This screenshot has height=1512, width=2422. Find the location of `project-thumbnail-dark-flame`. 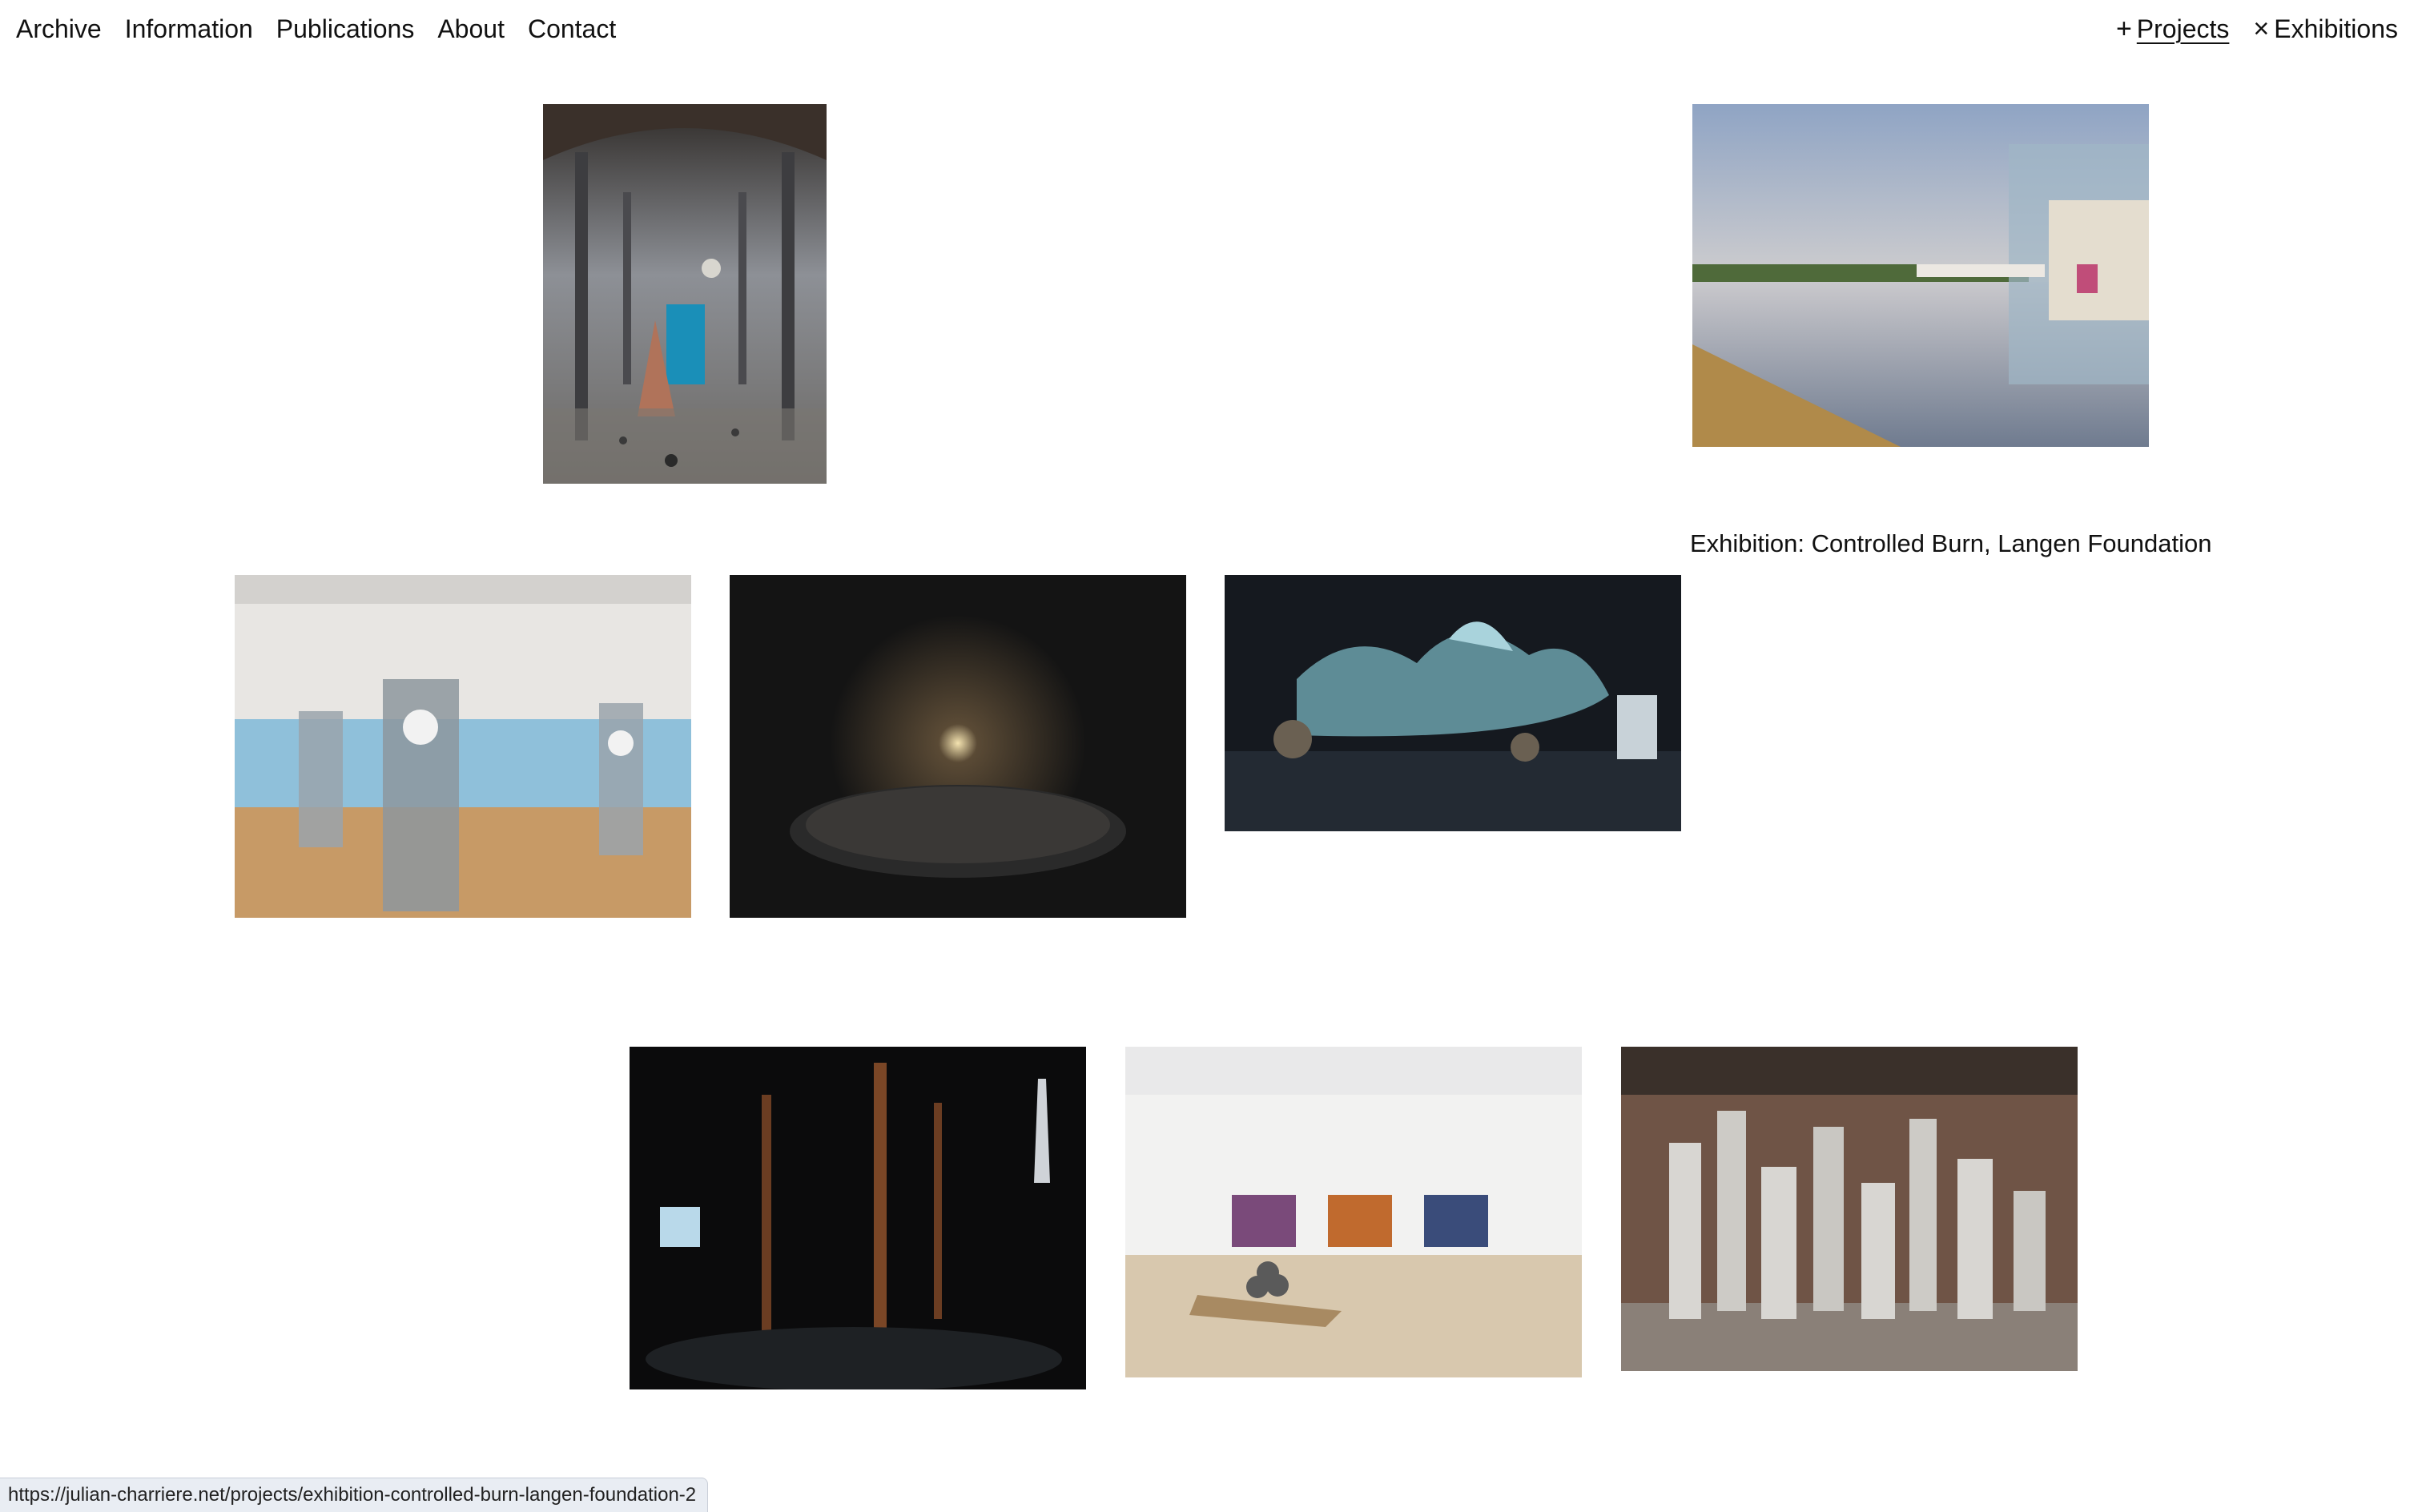

project-thumbnail-dark-flame is located at coordinates (958, 746).